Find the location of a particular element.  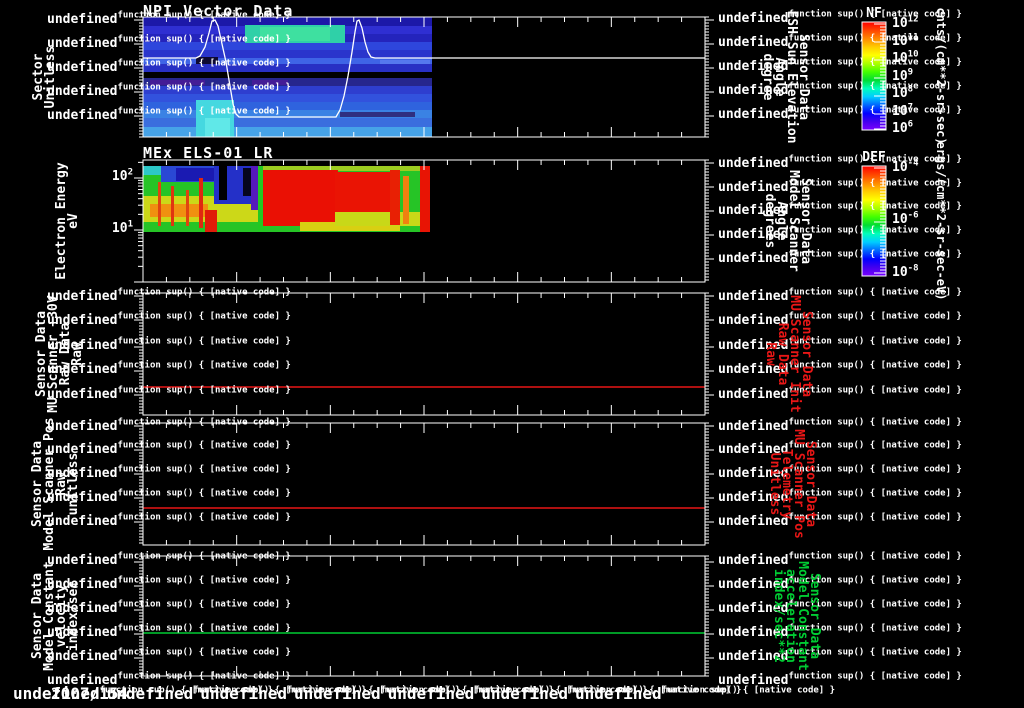

right-axis-label: Sensor Data MU Scanner Init Raw Data Raw is located at coordinates (788, 353).